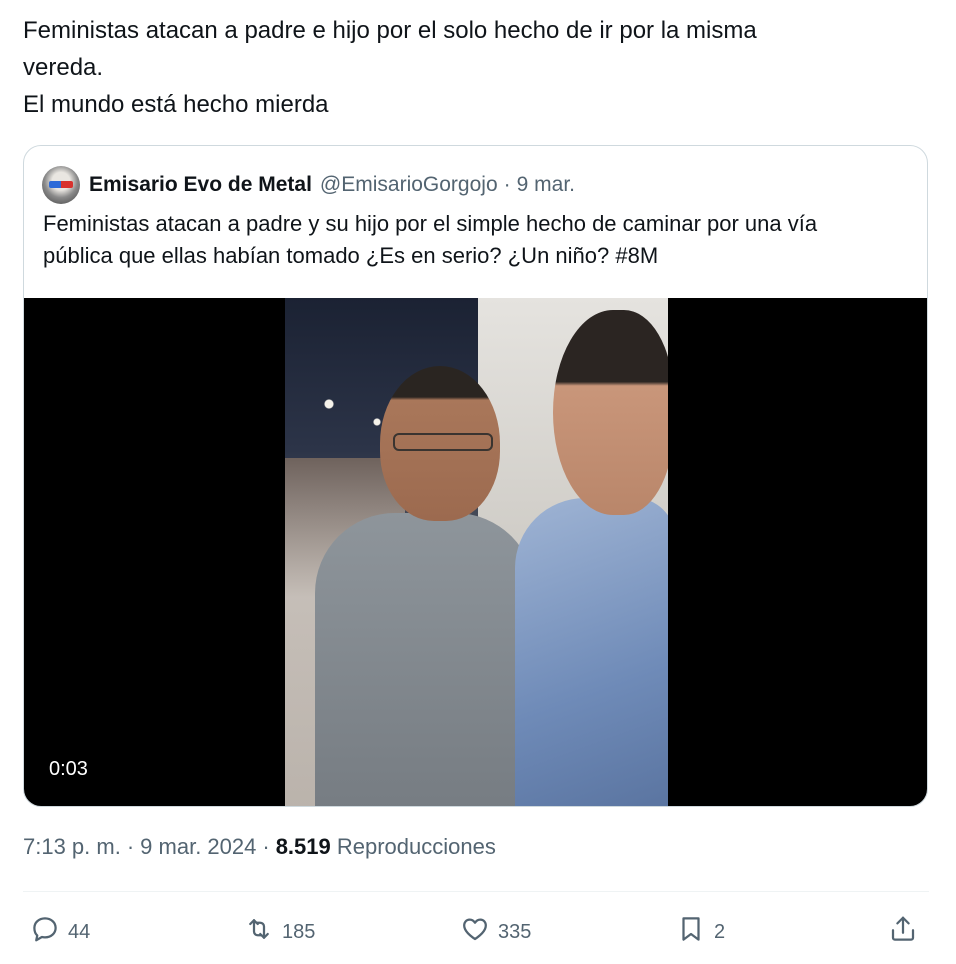  What do you see at coordinates (198, 846) in the screenshot?
I see `tweet-date: 9 mar. 2024` at bounding box center [198, 846].